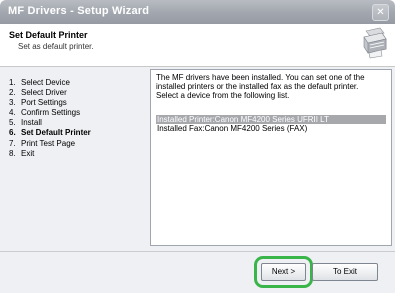  I want to click on title-bar: MF Drivers - Setup Wizard ✕, so click(197, 12).